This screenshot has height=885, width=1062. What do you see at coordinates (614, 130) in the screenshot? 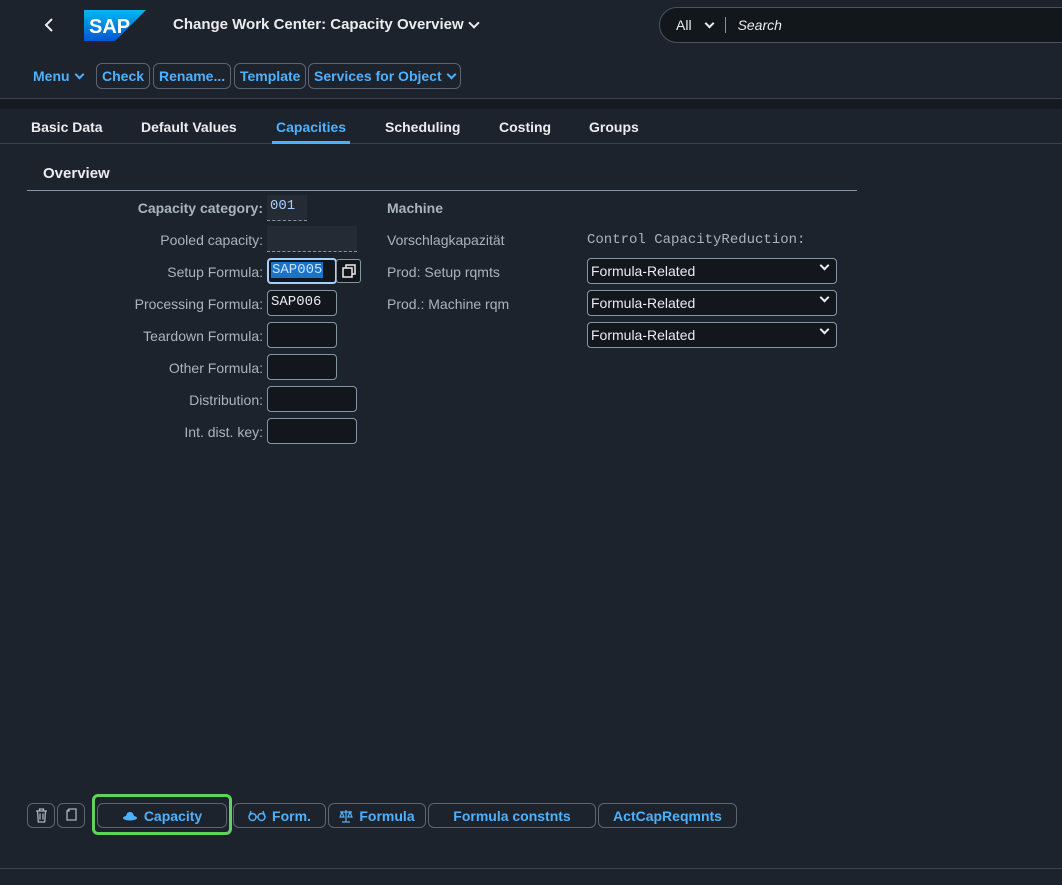
I see `tab-groups: Groups` at bounding box center [614, 130].